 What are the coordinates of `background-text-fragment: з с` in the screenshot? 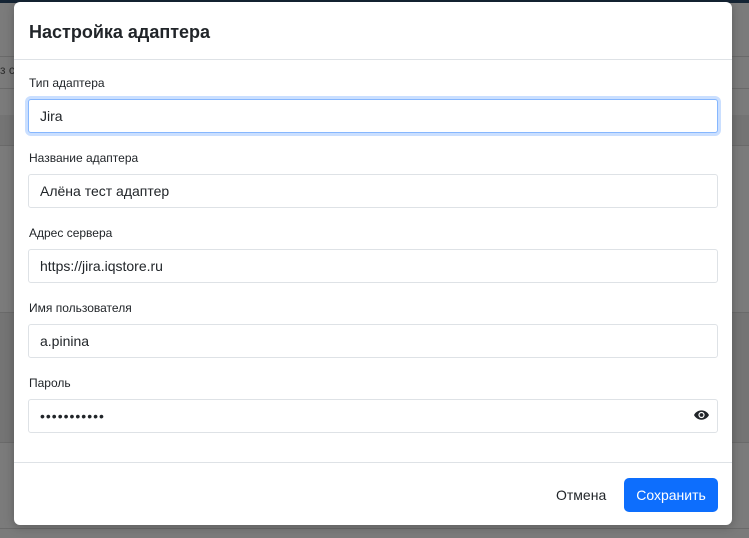 It's located at (7, 70).